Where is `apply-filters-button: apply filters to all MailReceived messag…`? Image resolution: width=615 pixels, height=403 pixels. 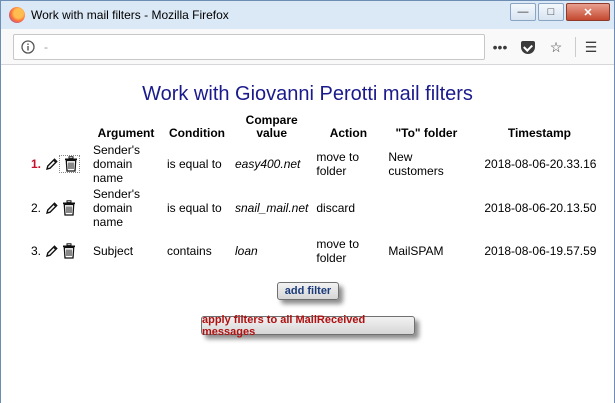
apply-filters-button: apply filters to all MailReceived messag… is located at coordinates (308, 326).